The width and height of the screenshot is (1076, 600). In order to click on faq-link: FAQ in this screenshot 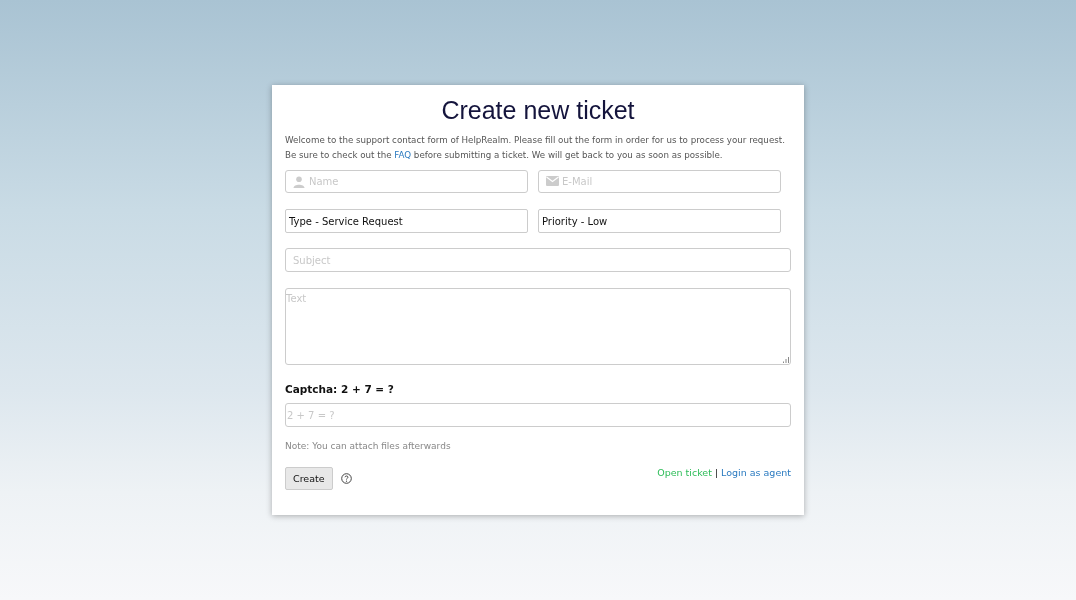, I will do `click(403, 155)`.